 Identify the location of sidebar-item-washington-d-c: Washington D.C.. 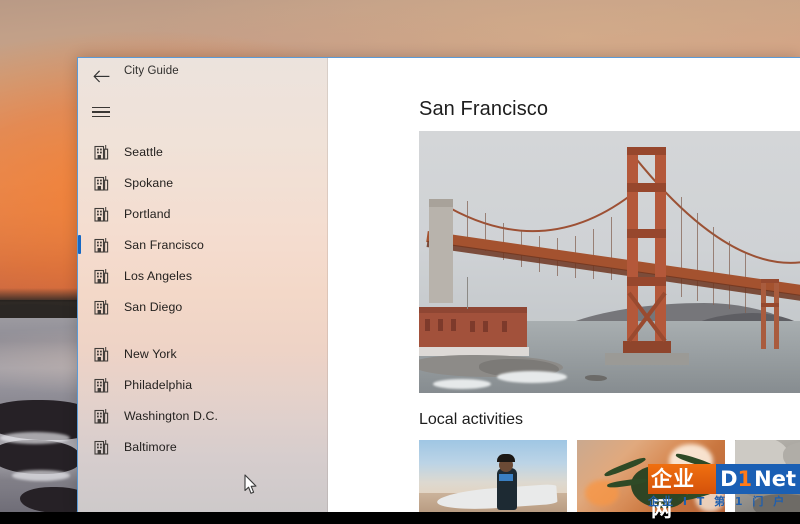
(203, 415).